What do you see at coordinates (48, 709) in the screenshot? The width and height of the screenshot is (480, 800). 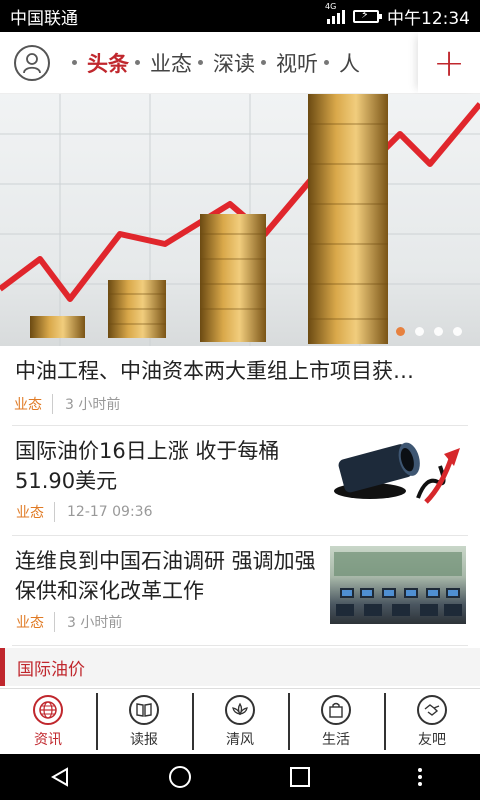 I see `globe-icon` at bounding box center [48, 709].